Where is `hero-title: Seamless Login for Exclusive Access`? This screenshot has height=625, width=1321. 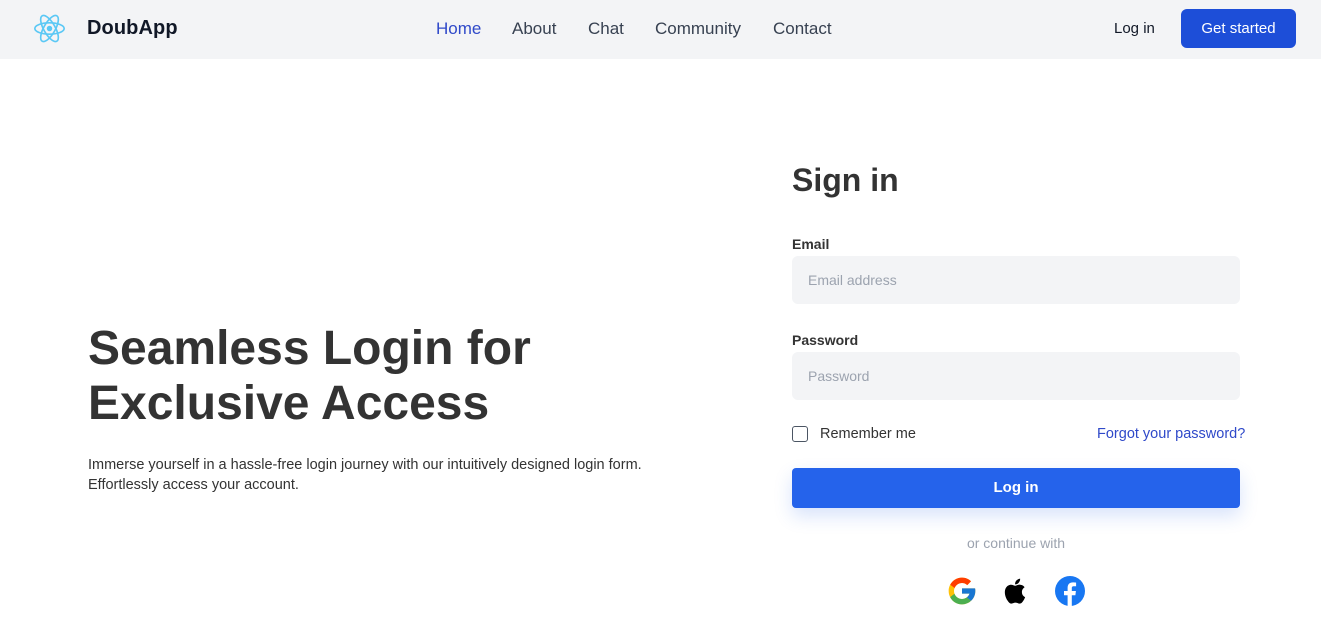 hero-title: Seamless Login for Exclusive Access is located at coordinates (388, 376).